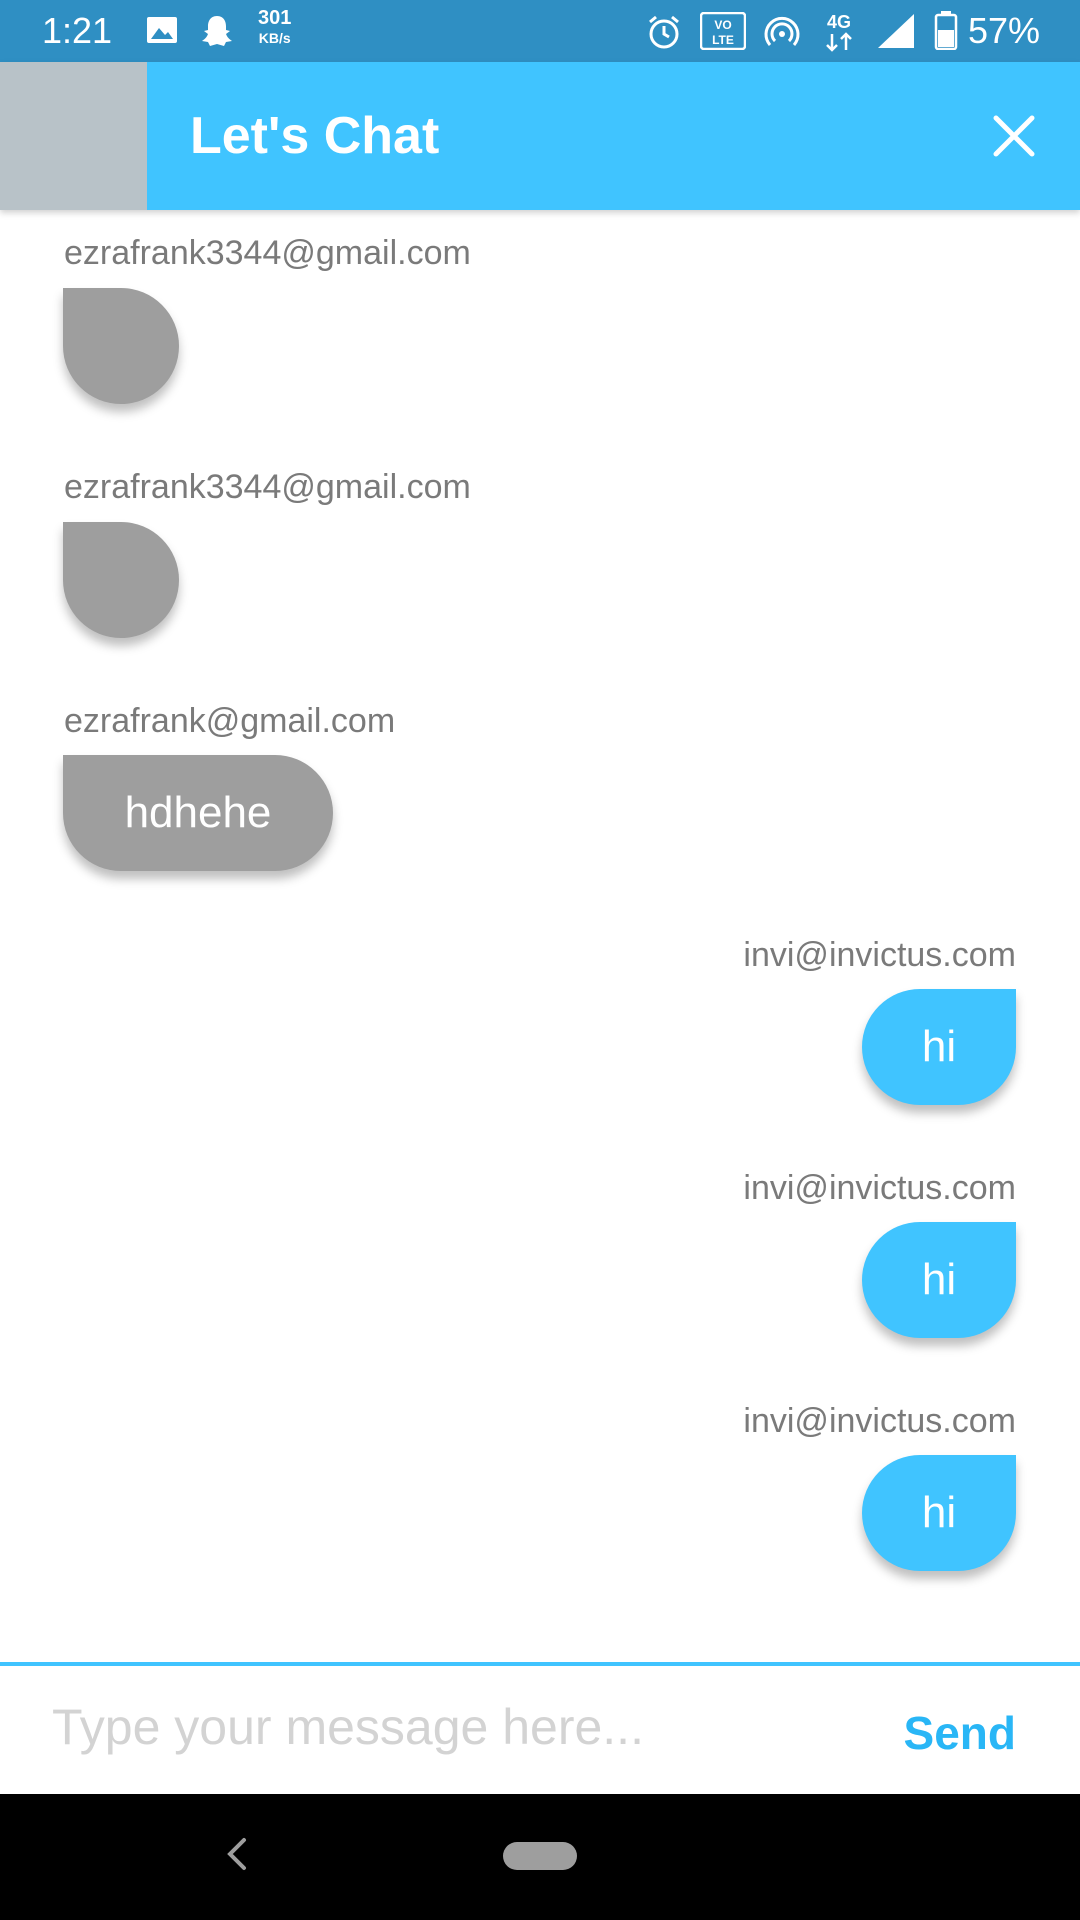 The image size is (1080, 1920). Describe the element at coordinates (723, 40) in the screenshot. I see `svg-text: LTE` at that location.